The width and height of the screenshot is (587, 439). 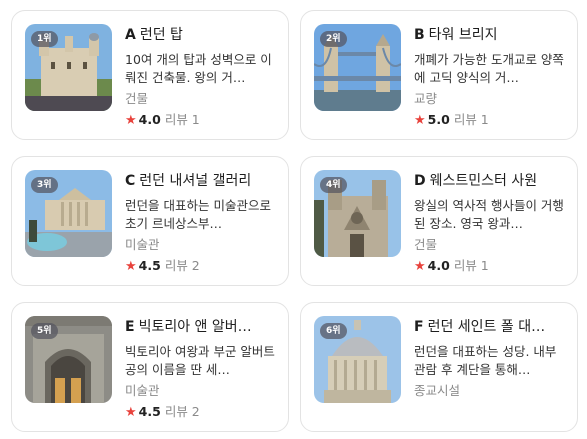 I want to click on place-category: 교량, so click(x=426, y=98).